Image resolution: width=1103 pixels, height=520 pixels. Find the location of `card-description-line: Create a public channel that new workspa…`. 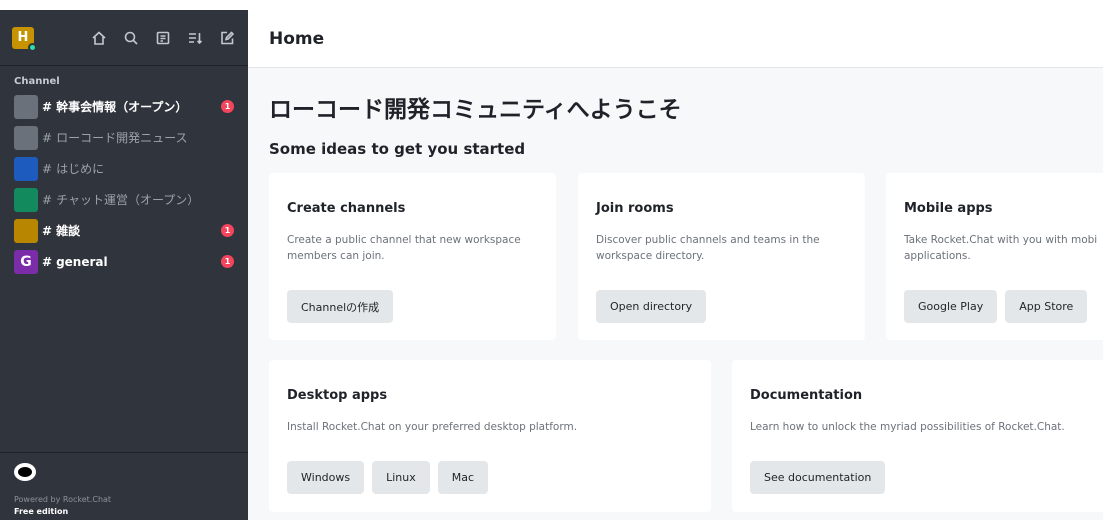

card-description-line: Create a public channel that new workspa… is located at coordinates (404, 240).